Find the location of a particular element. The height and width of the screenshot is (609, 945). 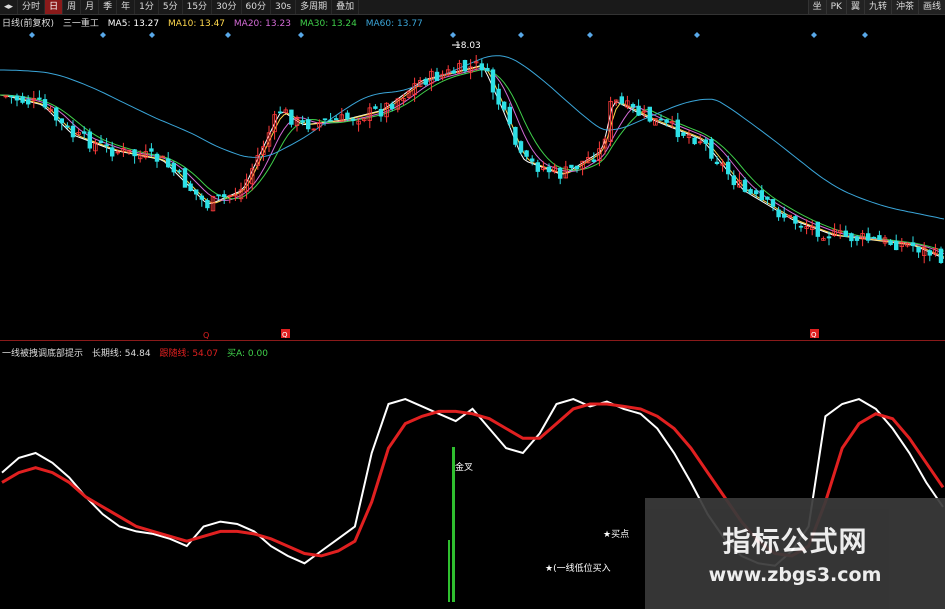

buy-value: 买A: 0.00 is located at coordinates (247, 354).